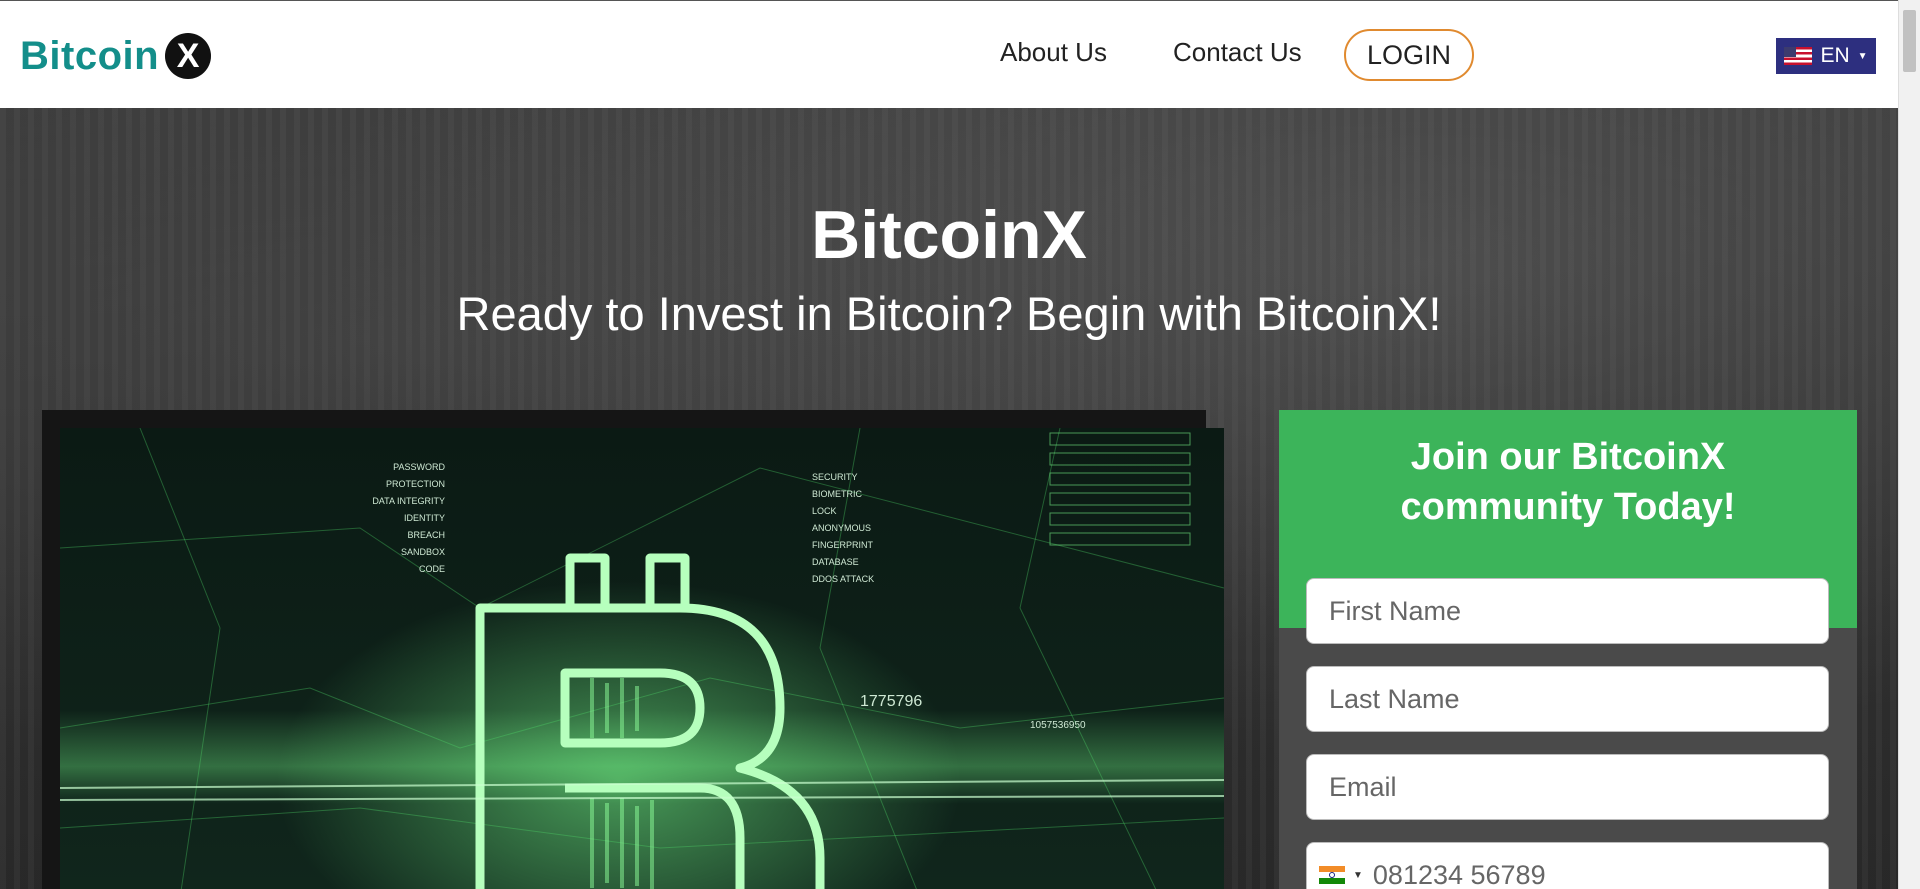  What do you see at coordinates (419, 467) in the screenshot?
I see `label-password: PASSWORD` at bounding box center [419, 467].